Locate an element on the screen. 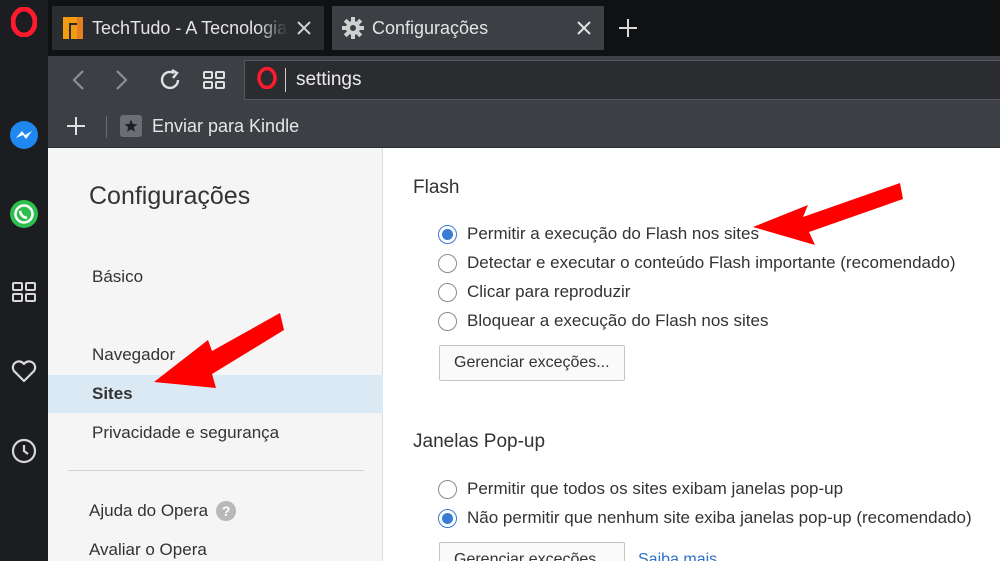  address-bar is located at coordinates (622, 80).